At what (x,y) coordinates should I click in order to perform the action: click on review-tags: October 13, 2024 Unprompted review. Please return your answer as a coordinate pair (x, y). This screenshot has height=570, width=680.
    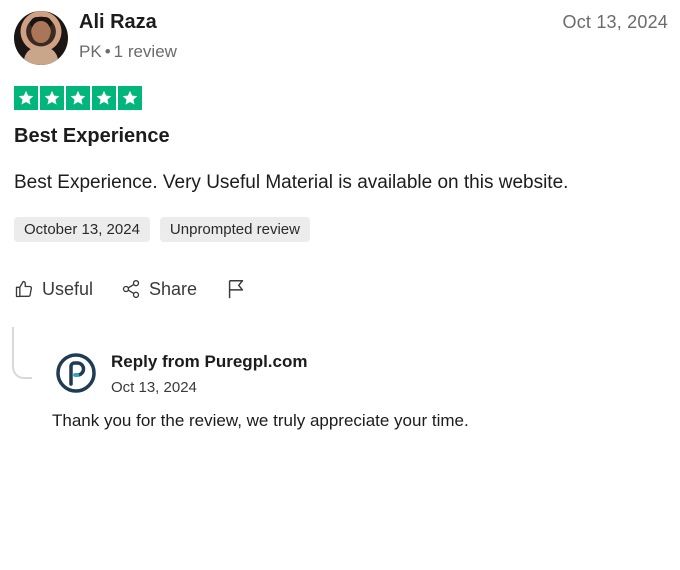
    Looking at the image, I should click on (162, 229).